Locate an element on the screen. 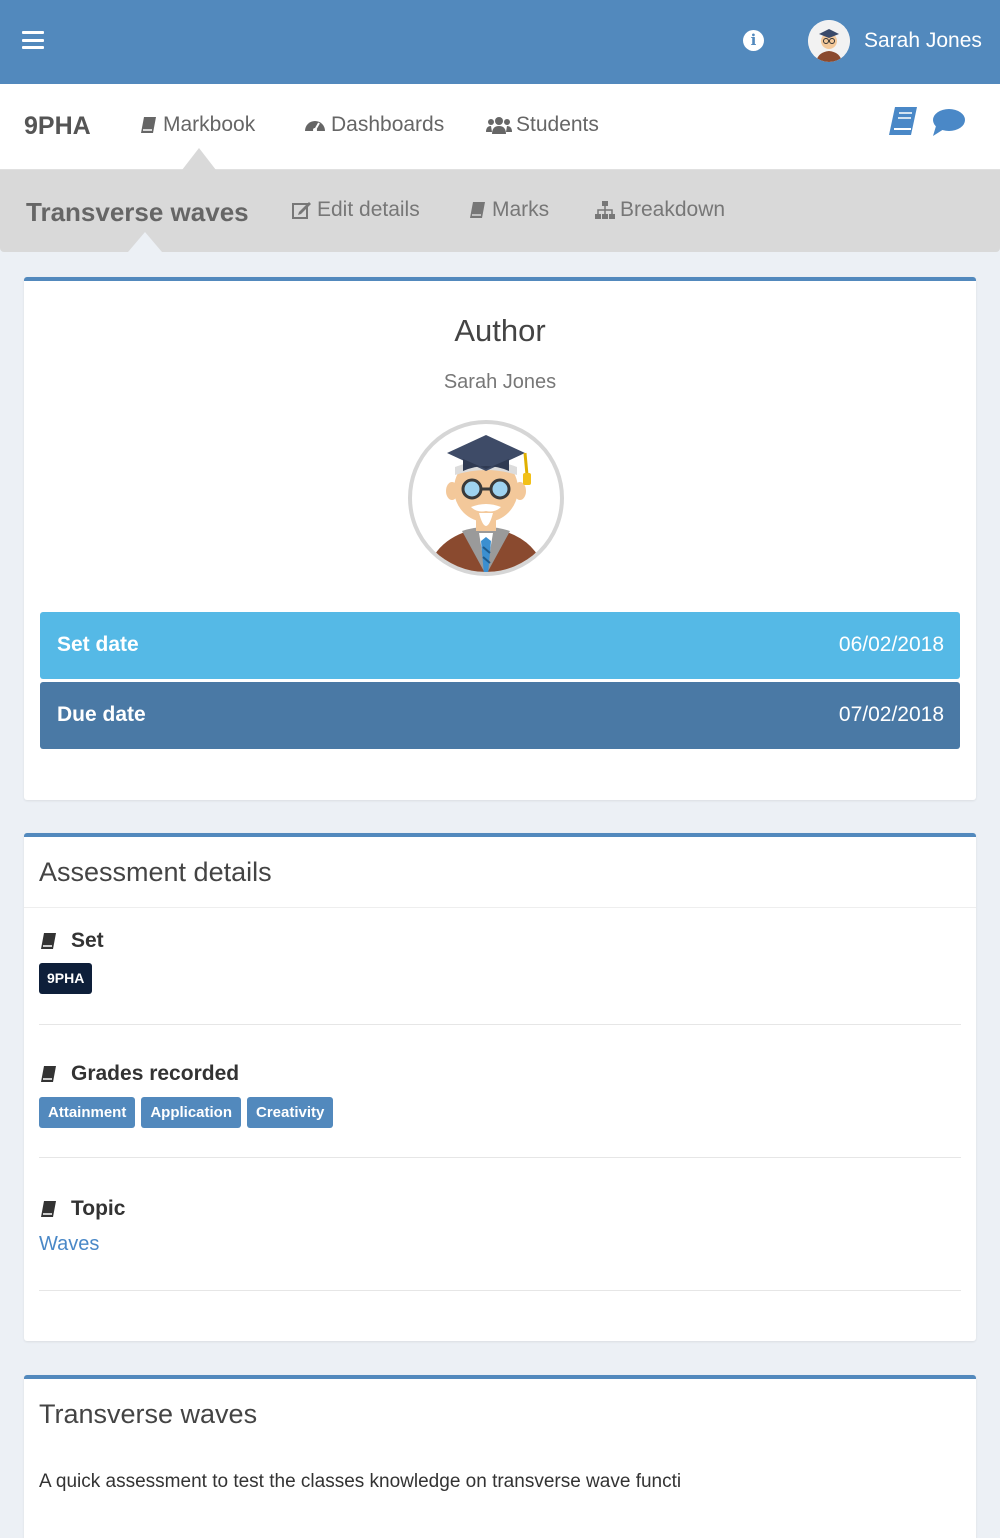 This screenshot has width=1000, height=1538. chat-bubble-icon is located at coordinates (948, 125).